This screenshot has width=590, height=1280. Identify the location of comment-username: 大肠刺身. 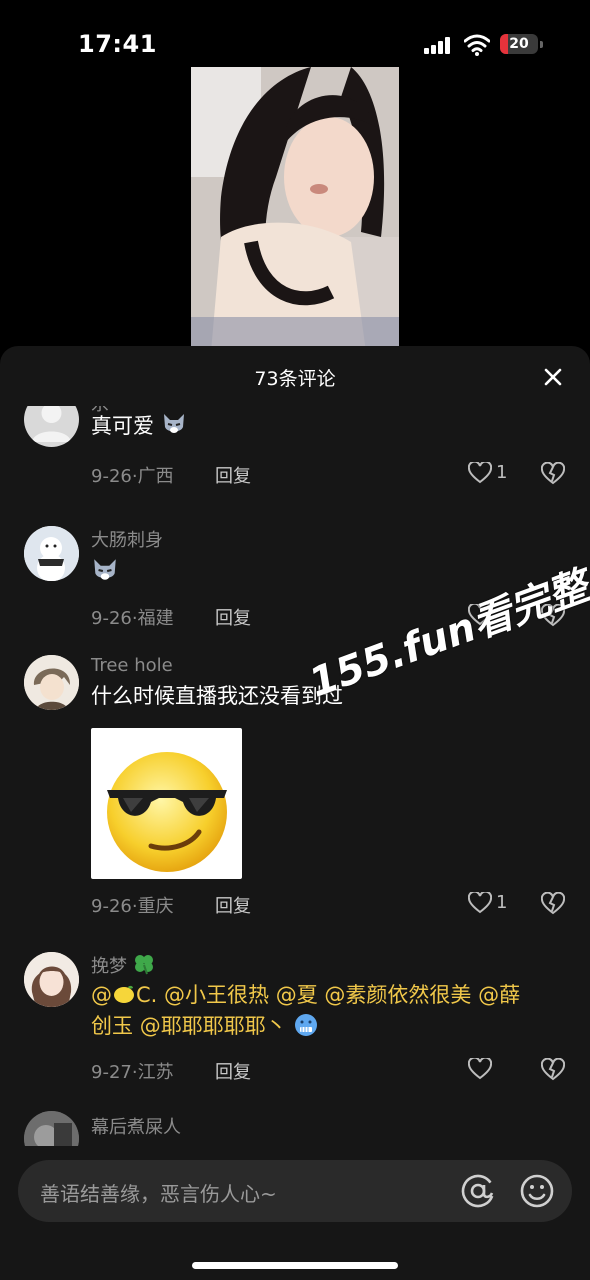
(127, 539).